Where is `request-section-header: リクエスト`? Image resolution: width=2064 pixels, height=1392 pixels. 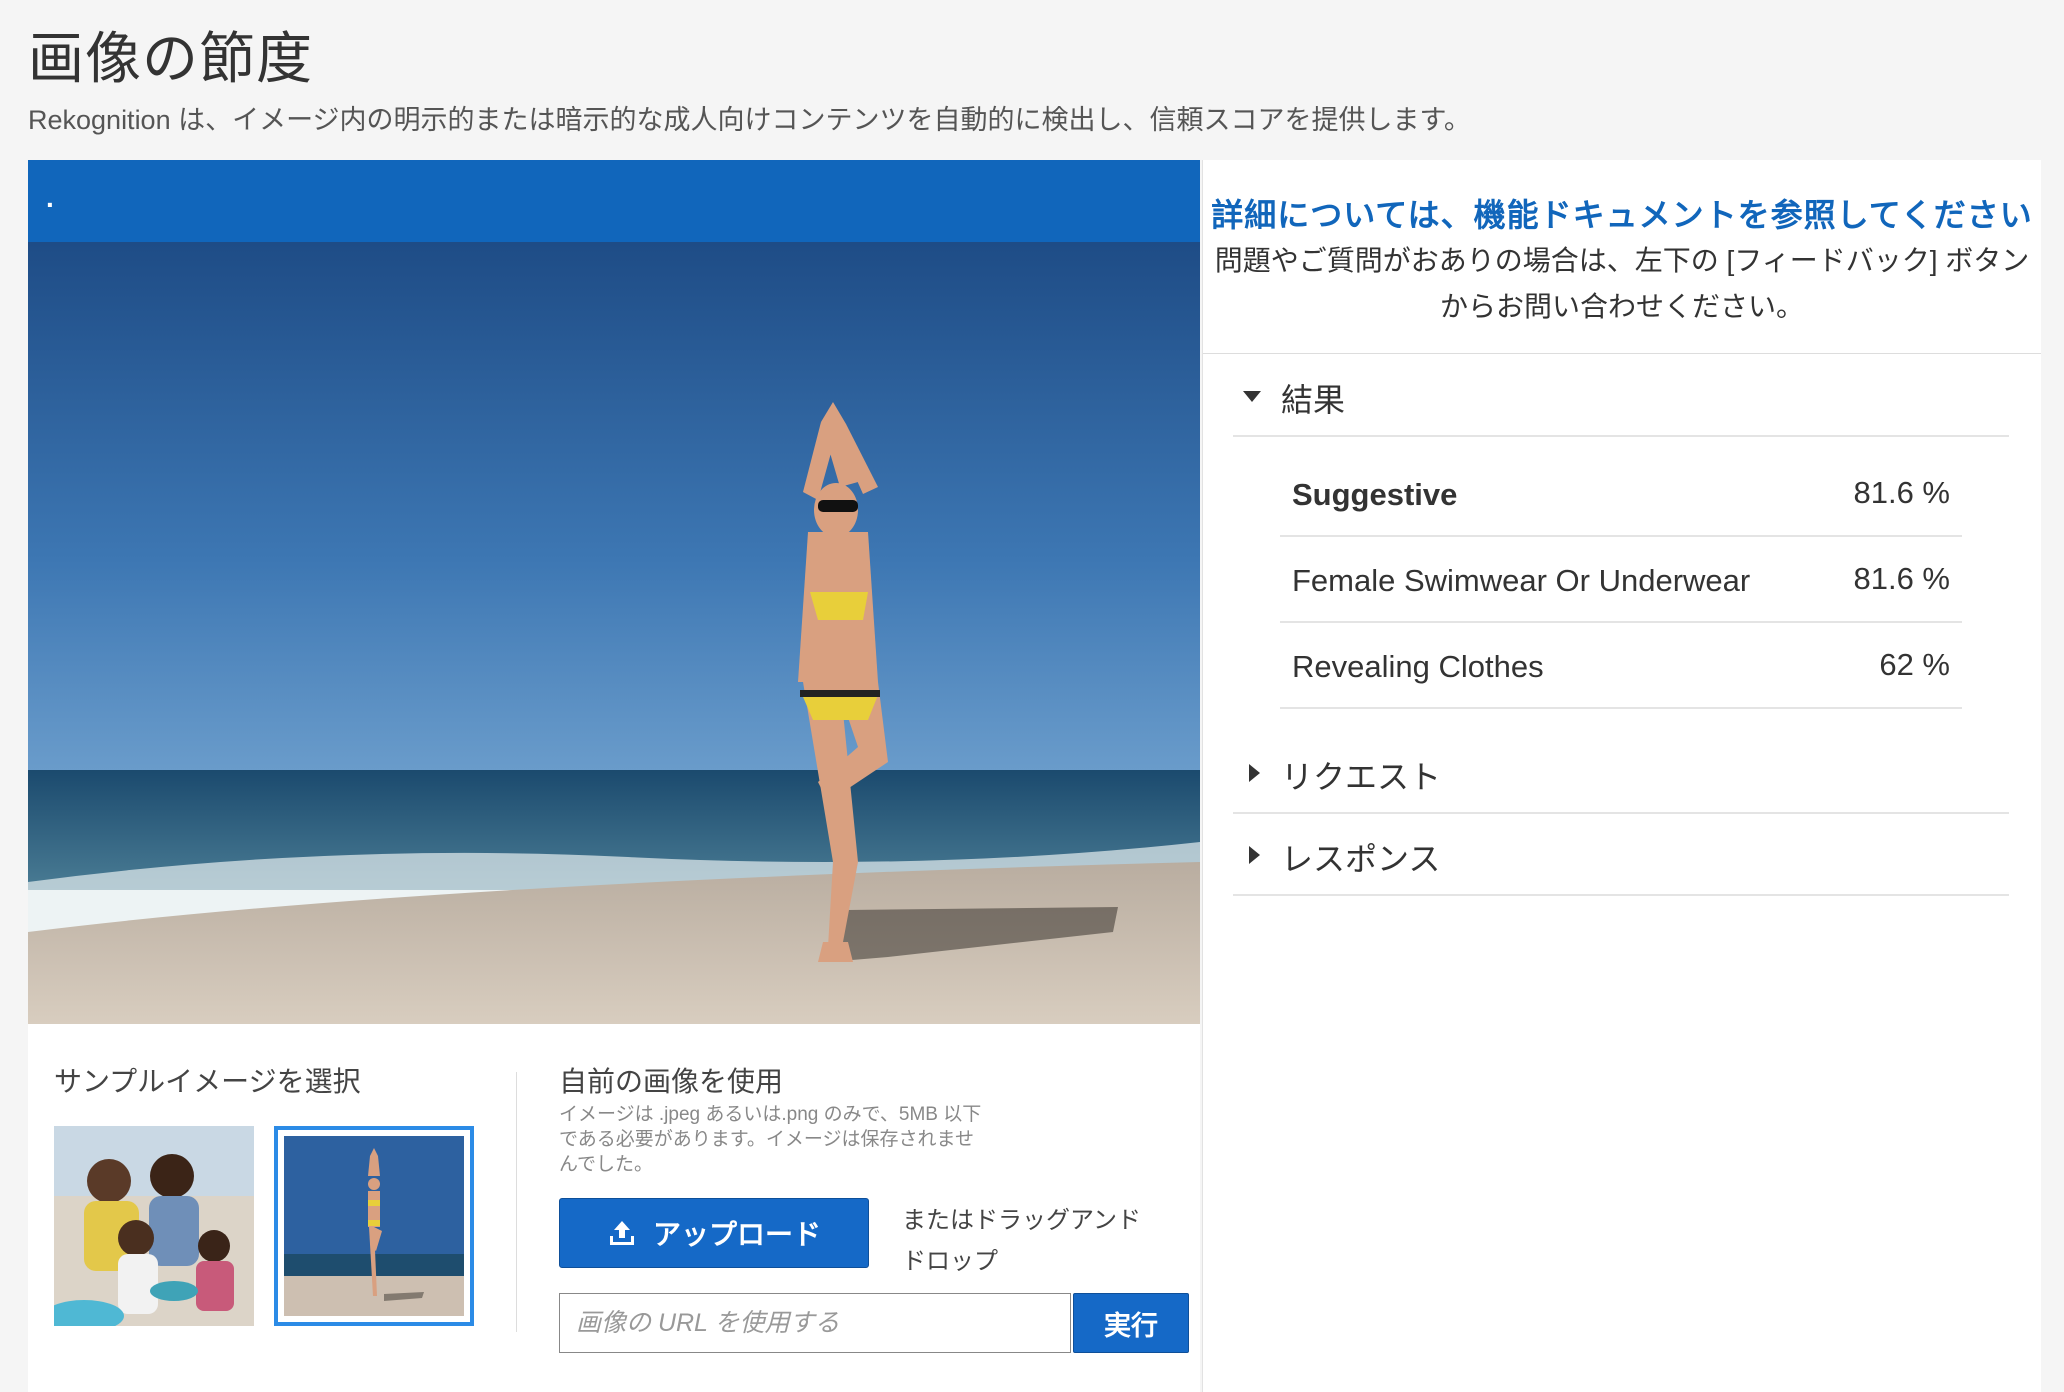
request-section-header: リクエスト is located at coordinates (1621, 774).